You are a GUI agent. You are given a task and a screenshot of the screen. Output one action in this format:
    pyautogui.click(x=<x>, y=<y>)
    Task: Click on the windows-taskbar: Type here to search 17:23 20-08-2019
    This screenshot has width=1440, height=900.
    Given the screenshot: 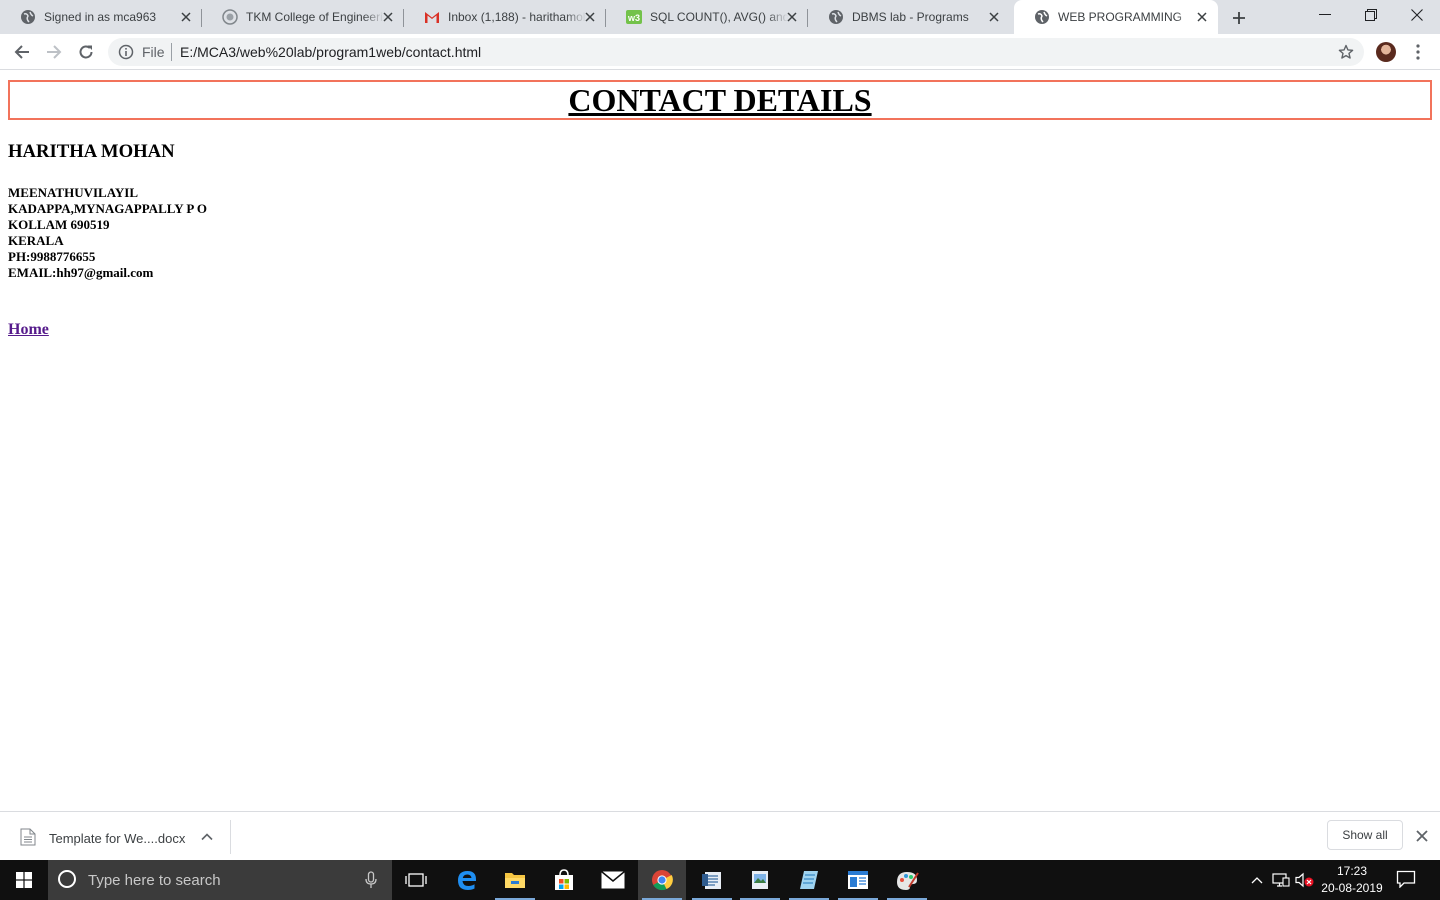 What is the action you would take?
    pyautogui.click(x=720, y=880)
    